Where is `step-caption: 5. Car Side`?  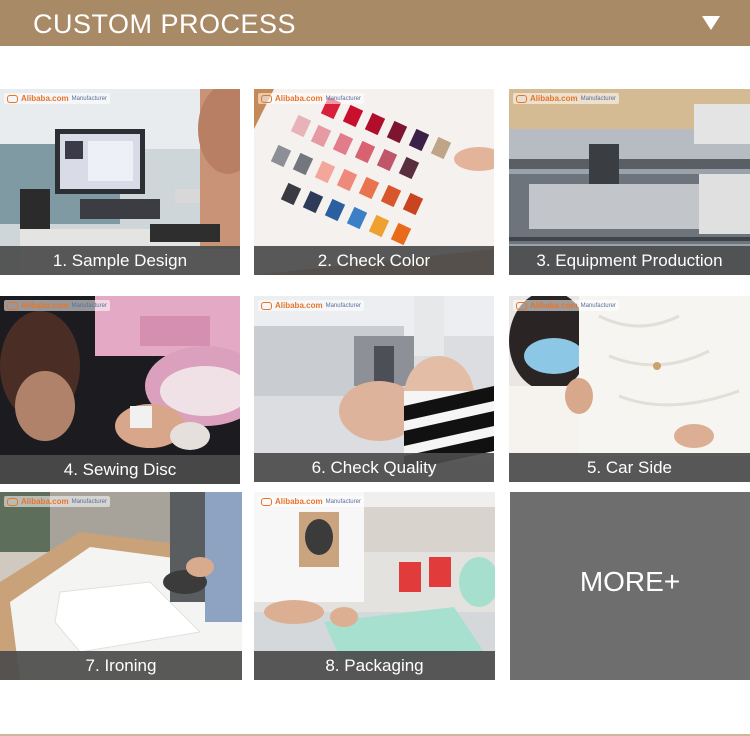
step-caption: 5. Car Side is located at coordinates (629, 467).